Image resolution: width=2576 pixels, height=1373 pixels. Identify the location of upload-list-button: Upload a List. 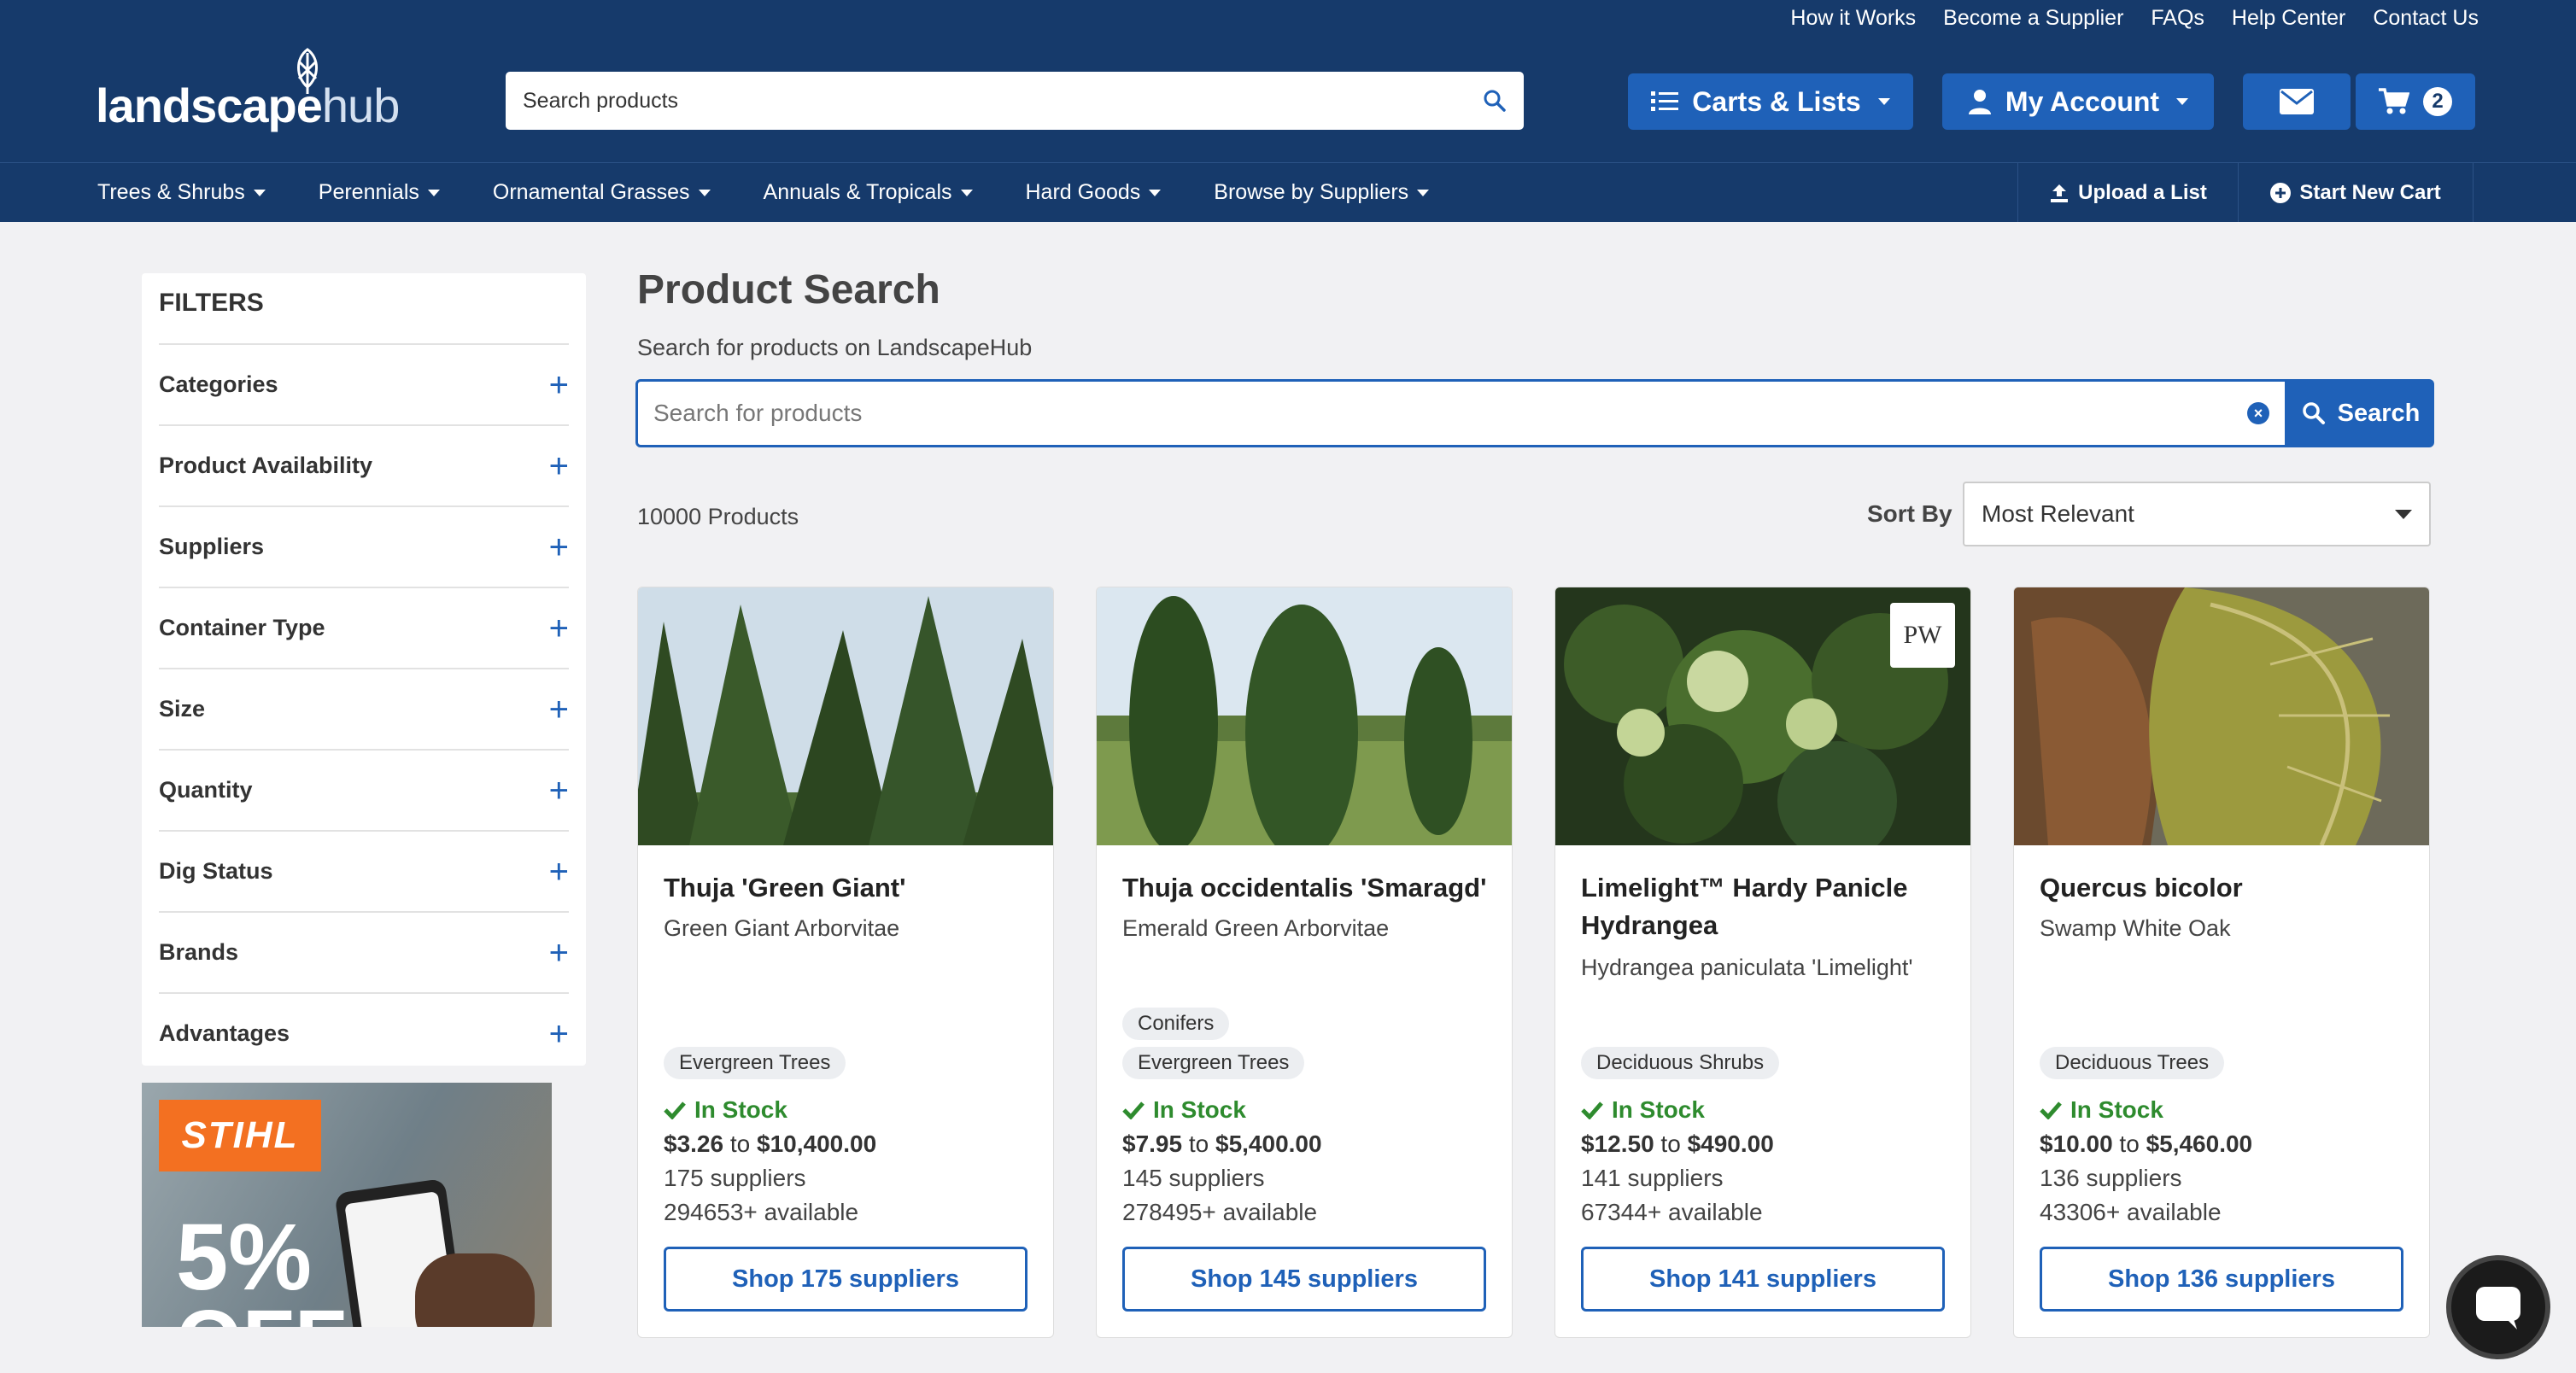
(2127, 192).